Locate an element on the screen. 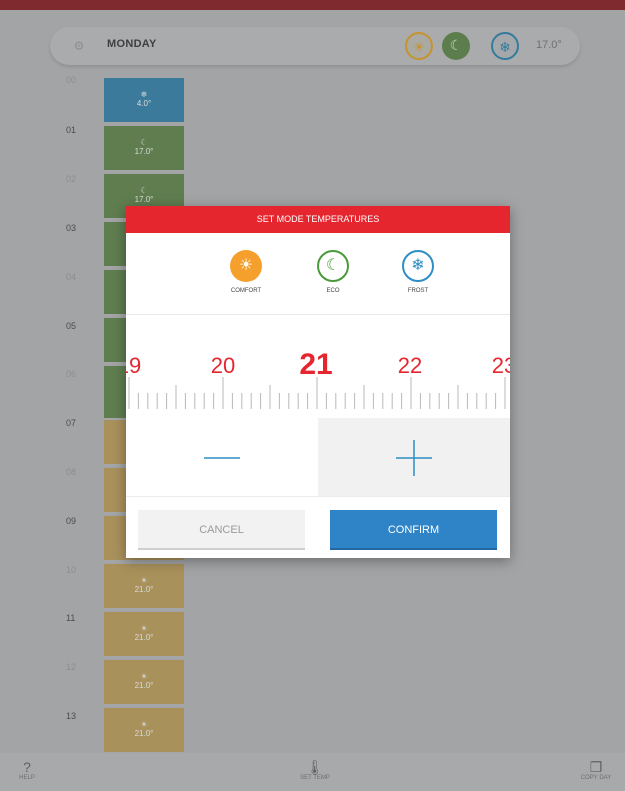  increase-button is located at coordinates (414, 457).